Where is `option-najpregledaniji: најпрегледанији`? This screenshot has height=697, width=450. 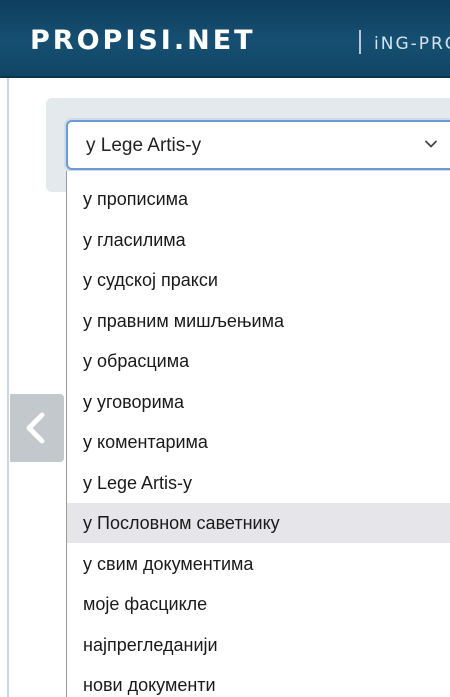
option-najpregledaniji: најпрегледанији is located at coordinates (258, 645).